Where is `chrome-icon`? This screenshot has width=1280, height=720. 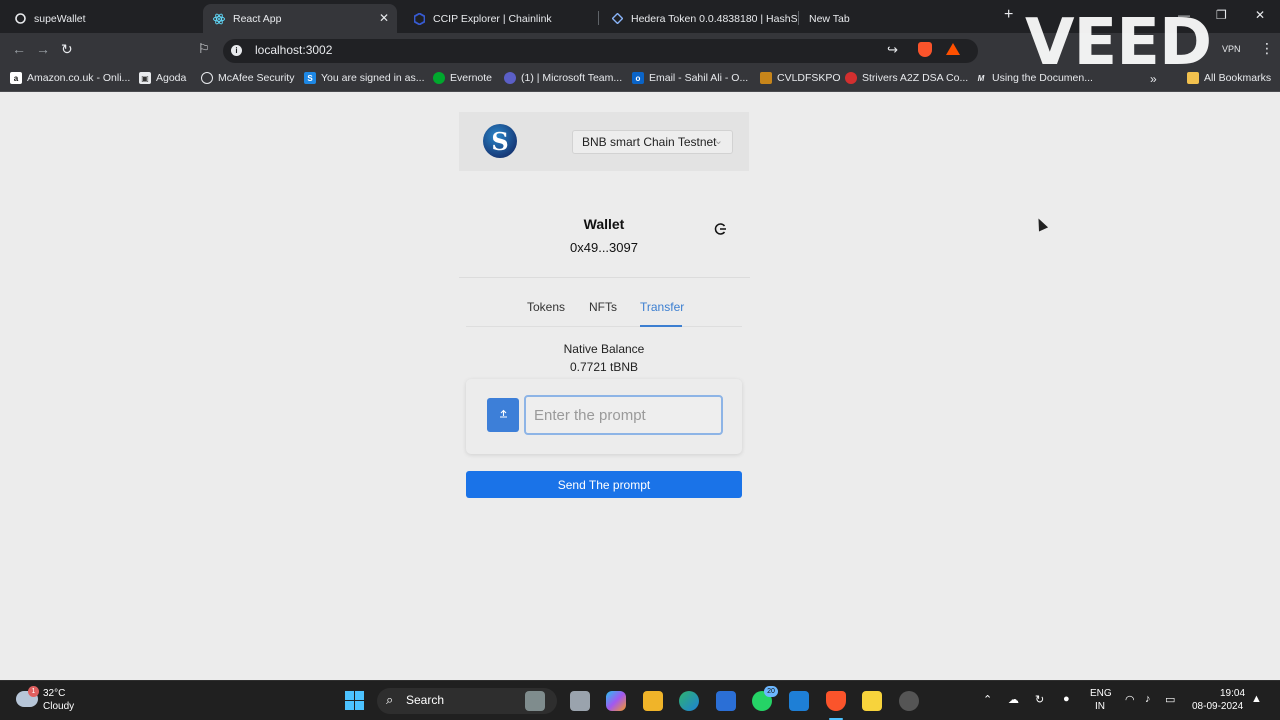
chrome-icon is located at coordinates (909, 701).